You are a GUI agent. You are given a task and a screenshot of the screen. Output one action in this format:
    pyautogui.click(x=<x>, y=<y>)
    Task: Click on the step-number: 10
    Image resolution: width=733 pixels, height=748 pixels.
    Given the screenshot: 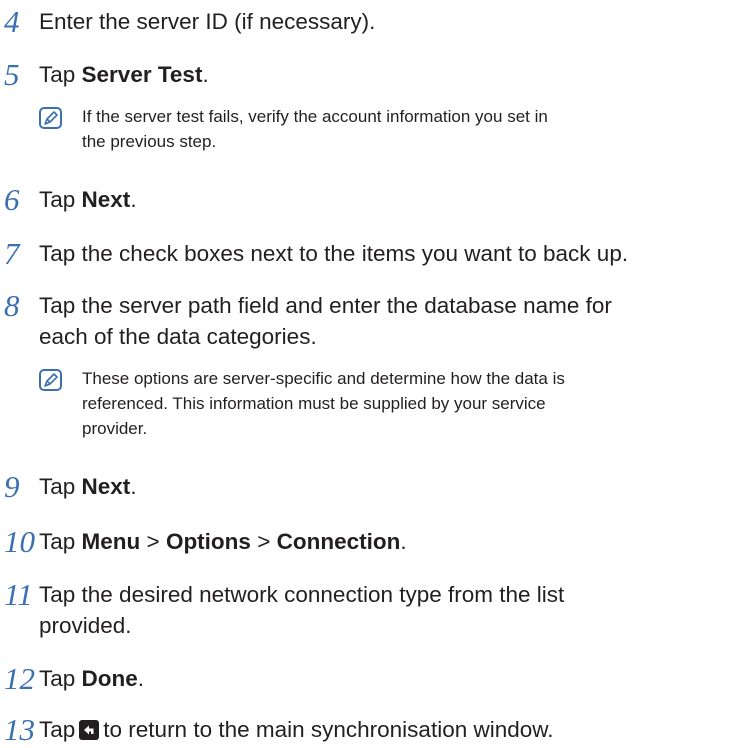 What is the action you would take?
    pyautogui.click(x=19, y=541)
    